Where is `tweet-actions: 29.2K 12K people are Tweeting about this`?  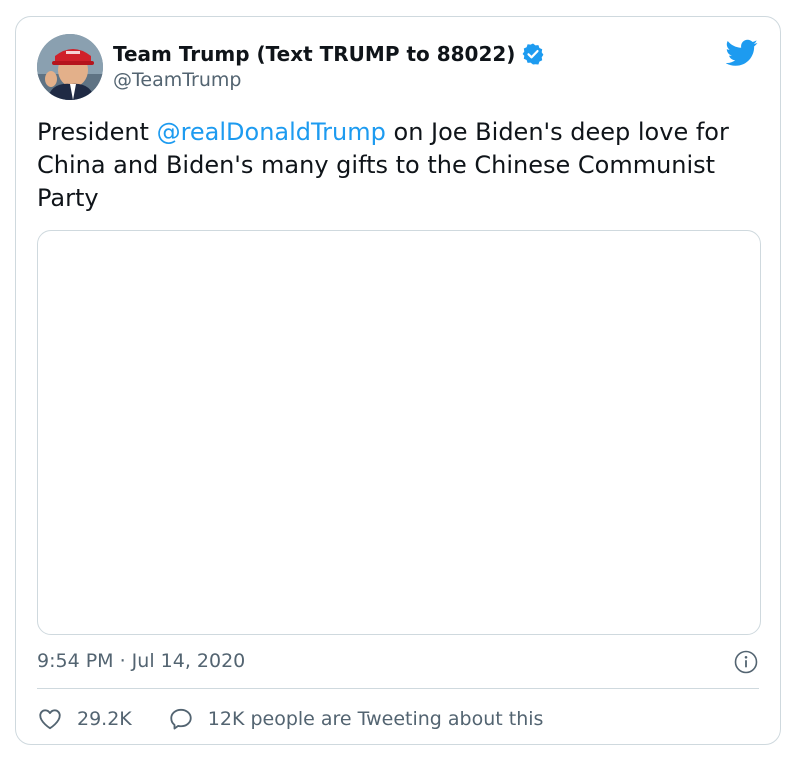 tweet-actions: 29.2K 12K people are Tweeting about this is located at coordinates (290, 719).